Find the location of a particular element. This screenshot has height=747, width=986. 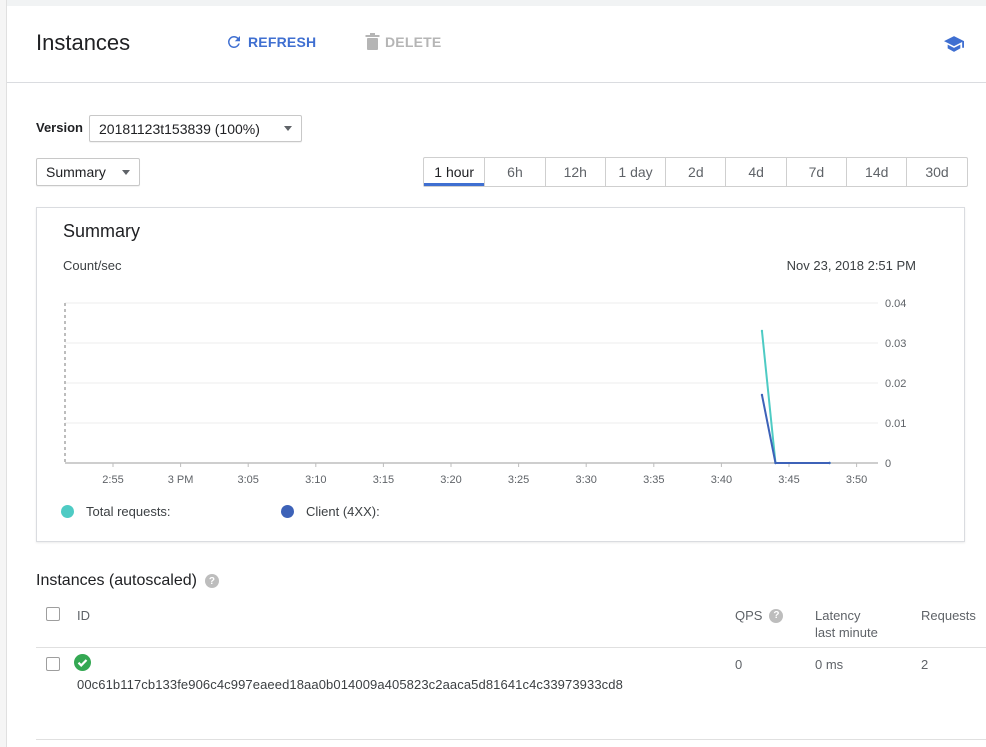

page-title: Instances is located at coordinates (83, 42).